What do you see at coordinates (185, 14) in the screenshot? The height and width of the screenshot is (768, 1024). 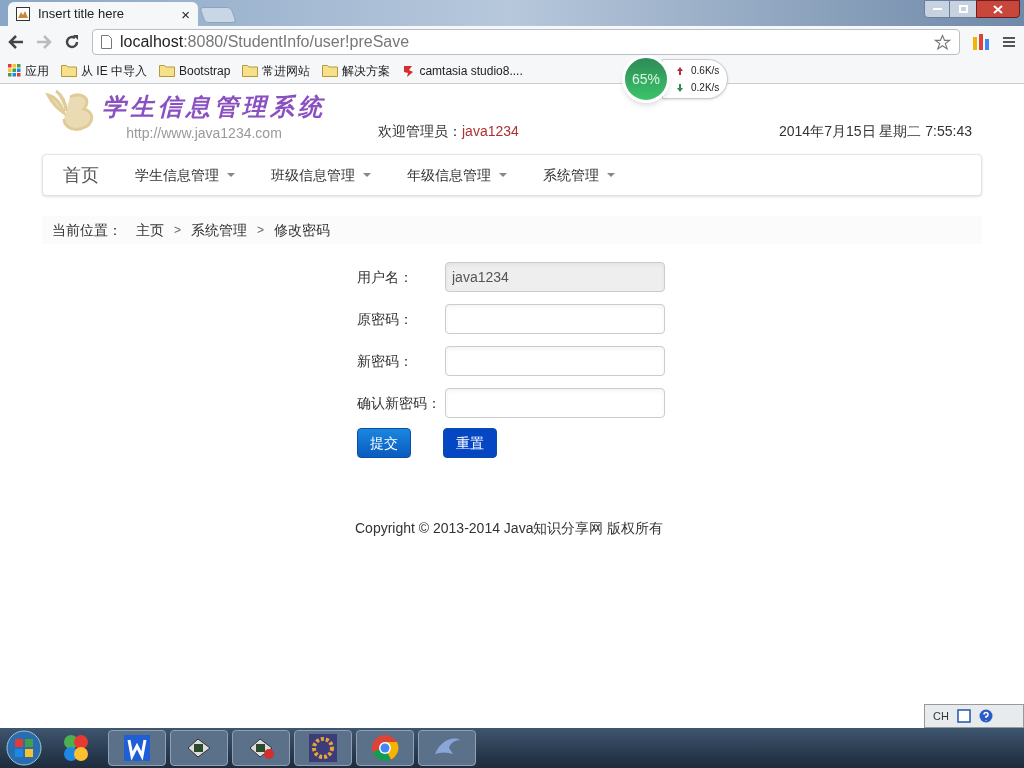 I see `tab-close: ×` at bounding box center [185, 14].